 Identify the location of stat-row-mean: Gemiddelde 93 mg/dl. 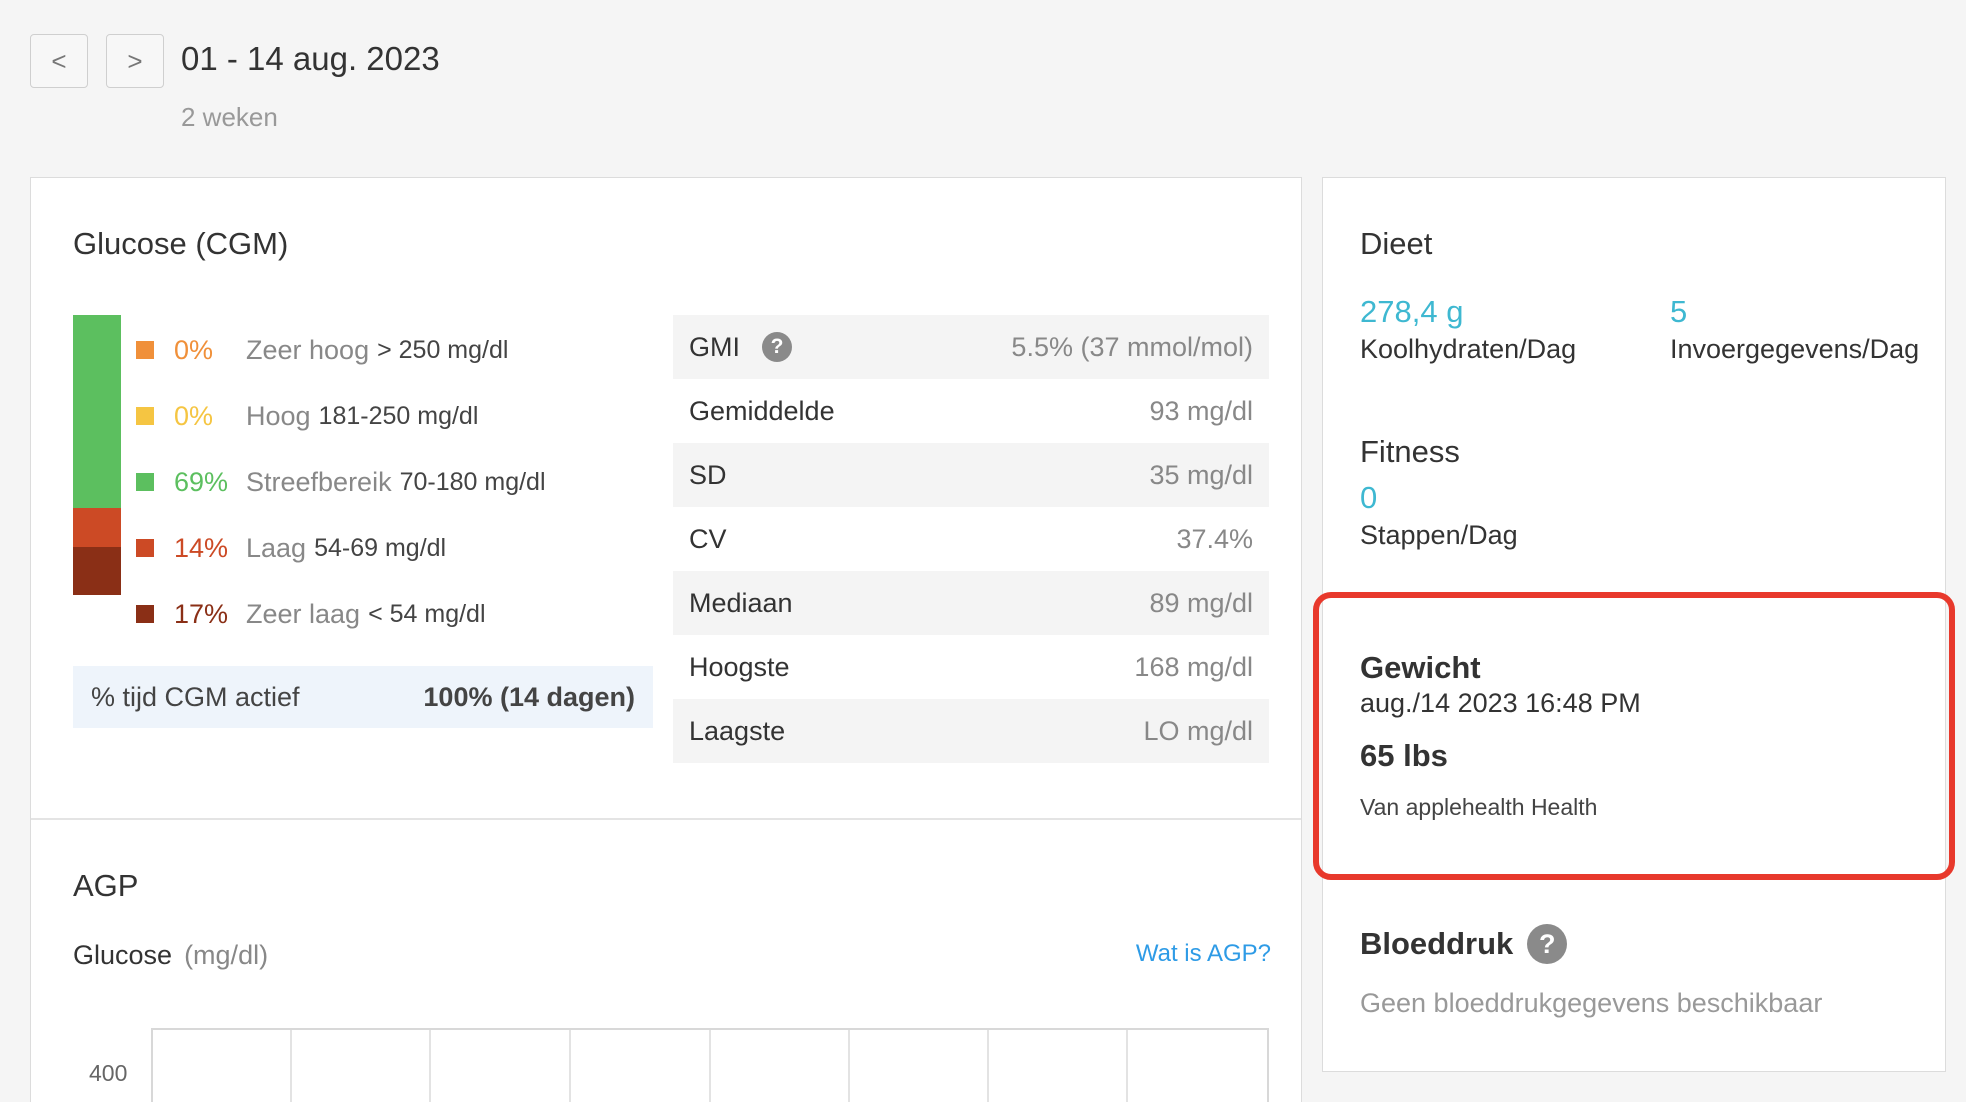
(971, 411).